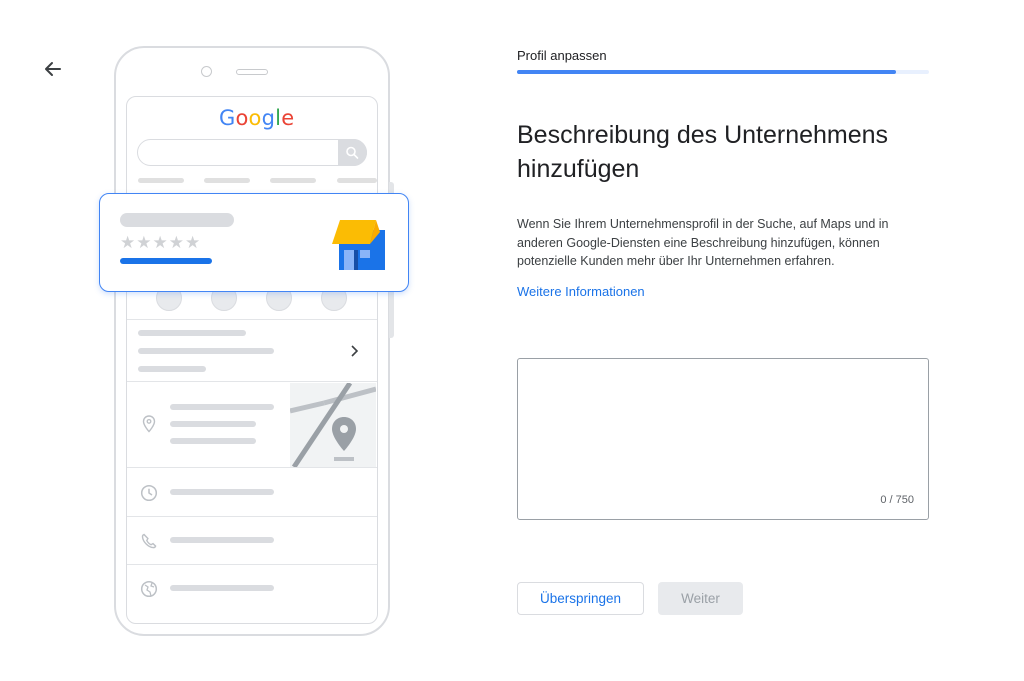  Describe the element at coordinates (252, 152) in the screenshot. I see `illustration-search-bar` at that location.